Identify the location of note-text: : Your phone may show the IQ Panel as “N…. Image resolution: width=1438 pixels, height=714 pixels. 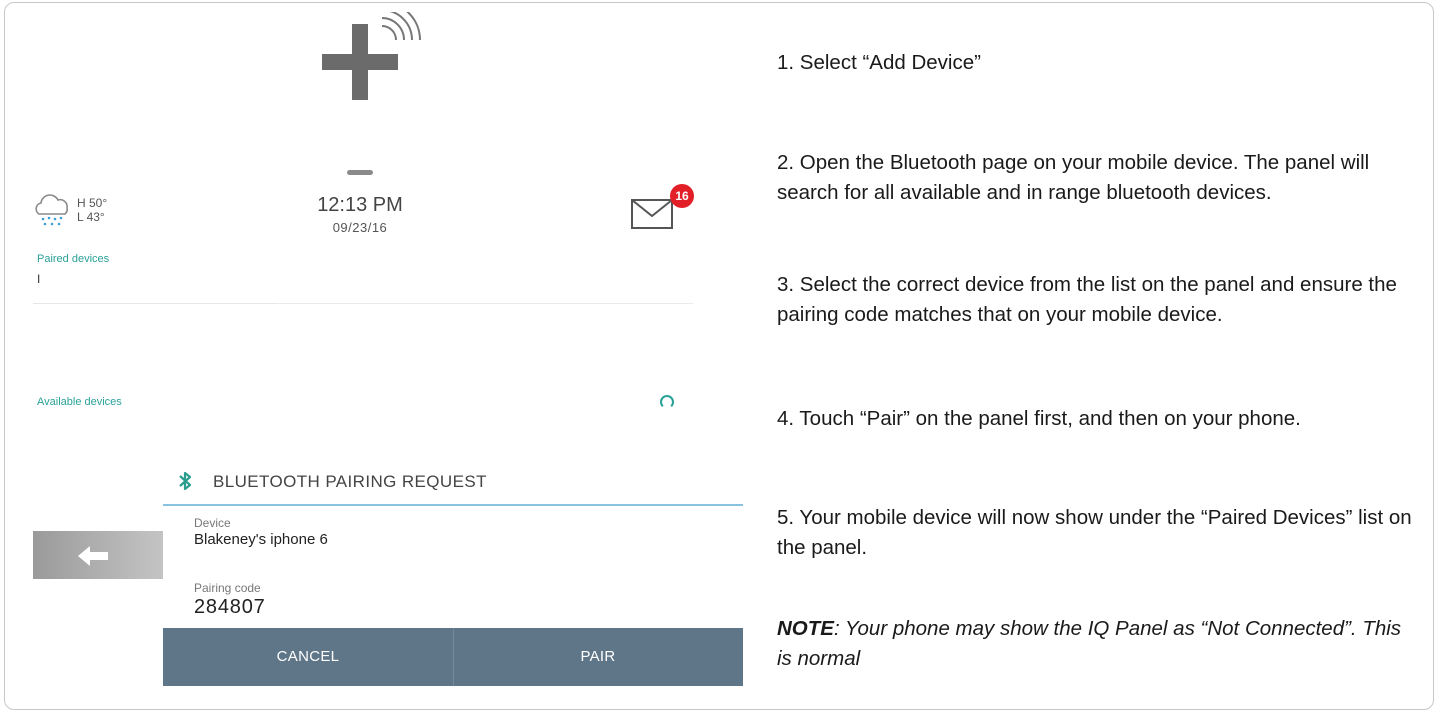
(1089, 643).